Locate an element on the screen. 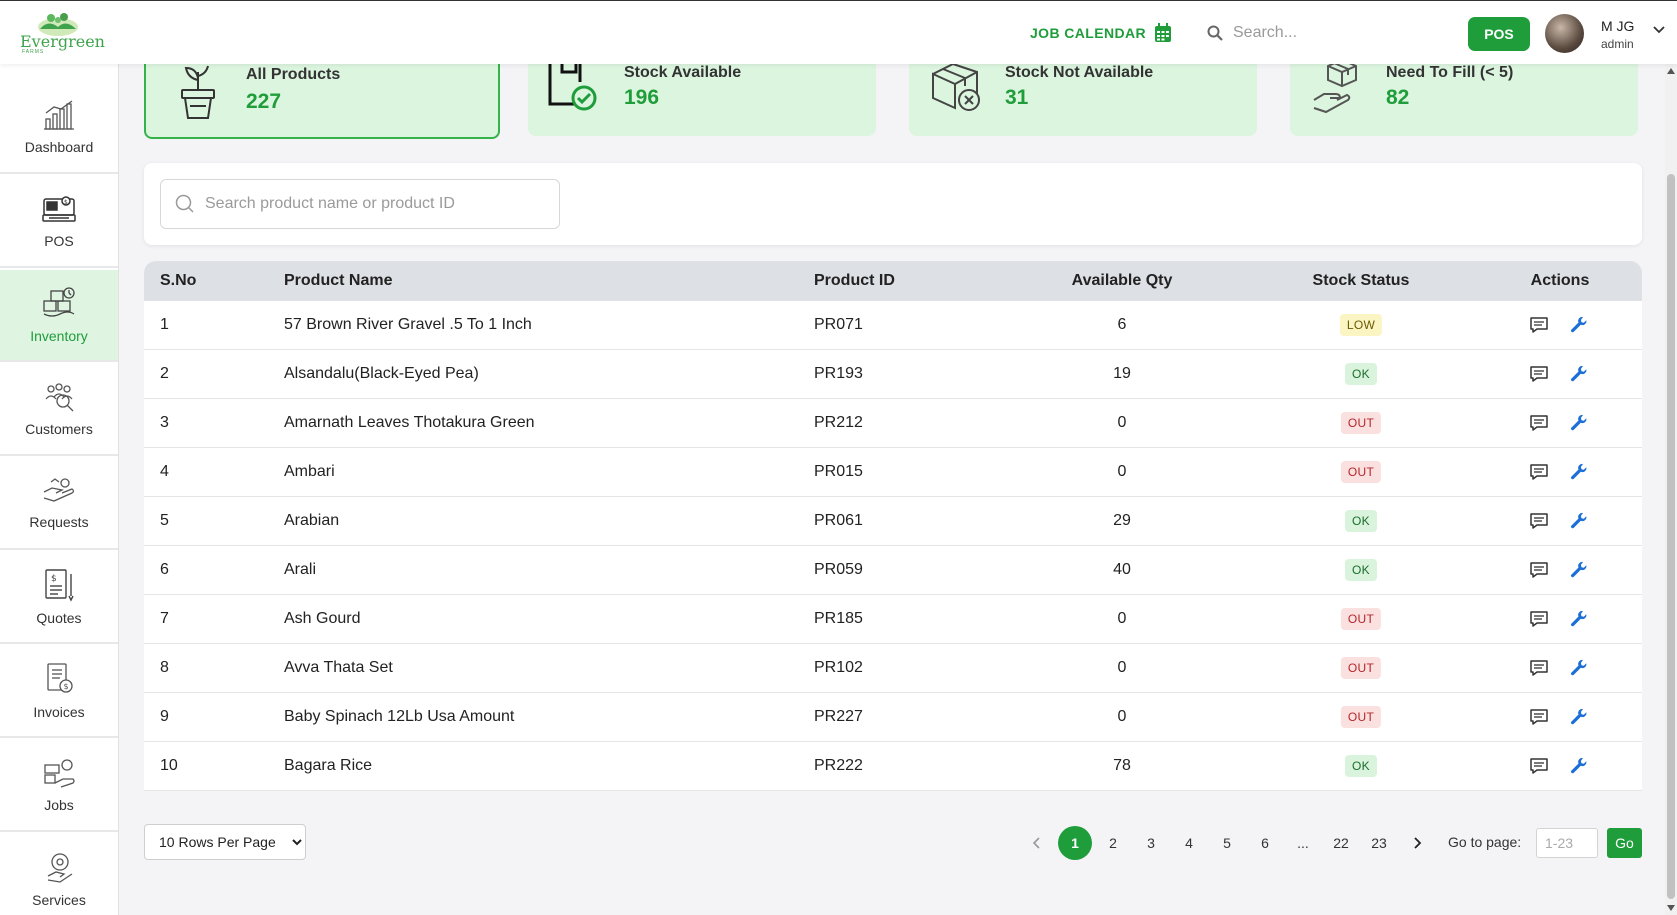  search-icon is located at coordinates (1215, 33).